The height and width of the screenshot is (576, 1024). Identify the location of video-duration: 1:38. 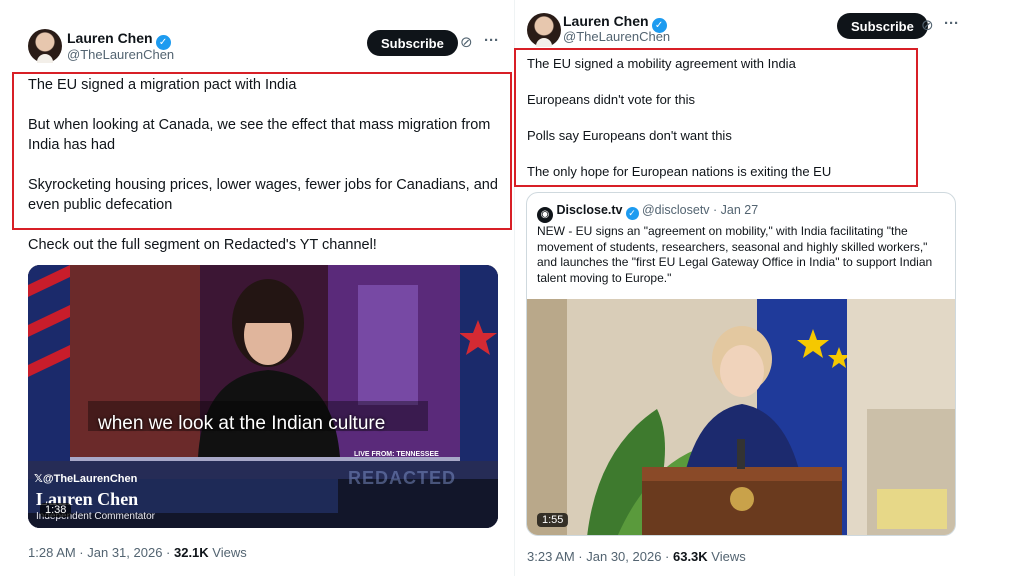
(56, 510).